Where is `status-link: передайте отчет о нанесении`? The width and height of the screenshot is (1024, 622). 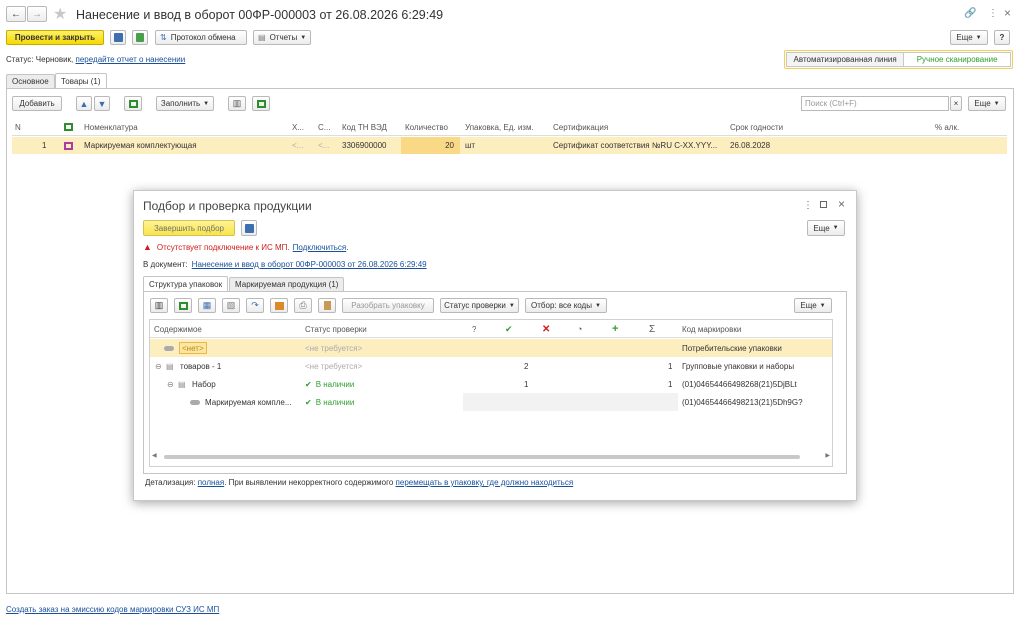
status-link: передайте отчет о нанесении is located at coordinates (131, 59).